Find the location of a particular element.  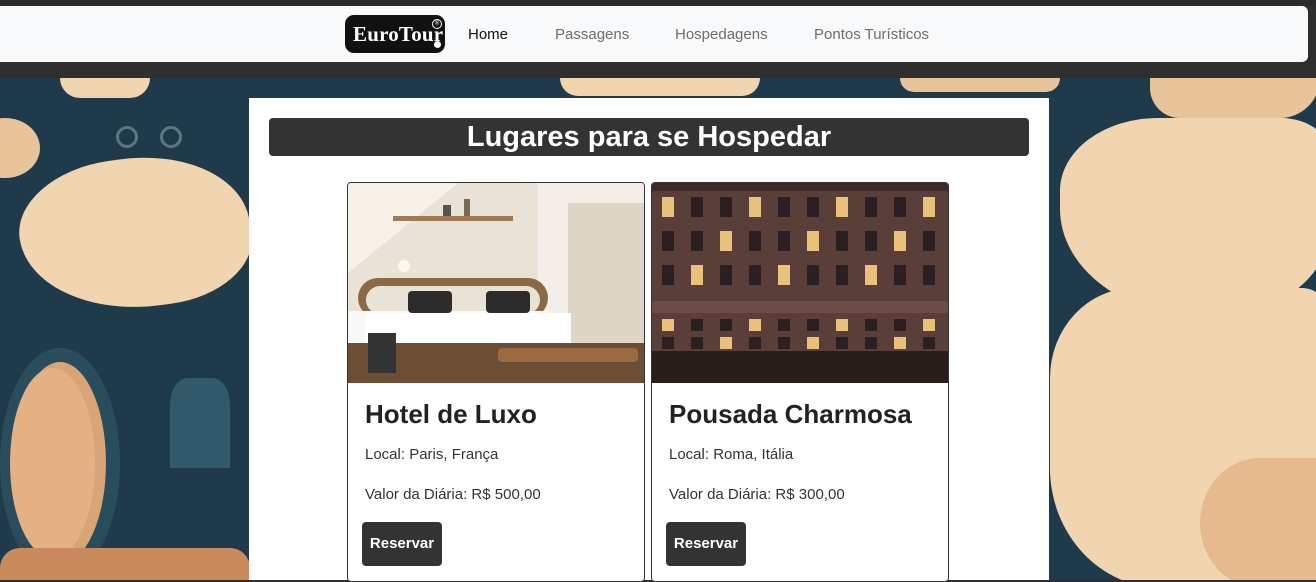

nav-passagens: Passagens is located at coordinates (592, 34).